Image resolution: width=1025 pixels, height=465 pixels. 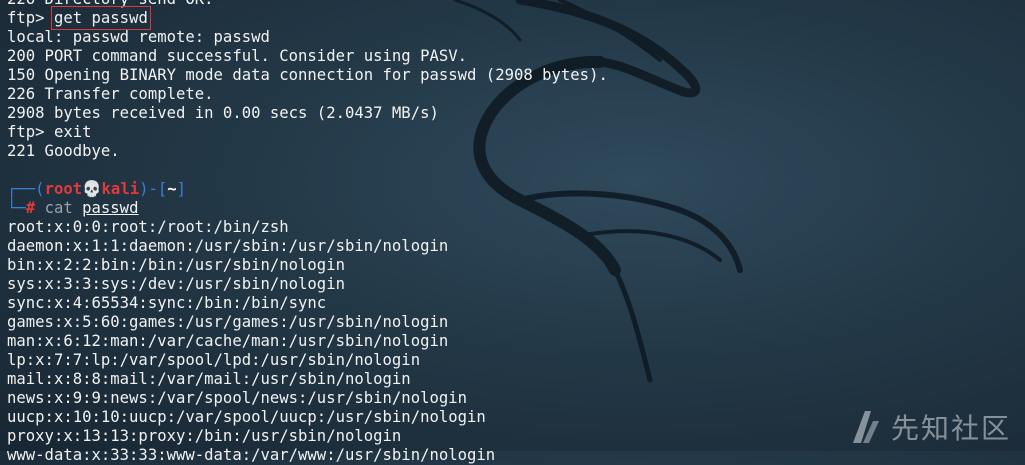 What do you see at coordinates (176, 265) in the screenshot?
I see `passwd-line: bin:x:2:2:bin:/bin:/usr/sbin/nologin` at bounding box center [176, 265].